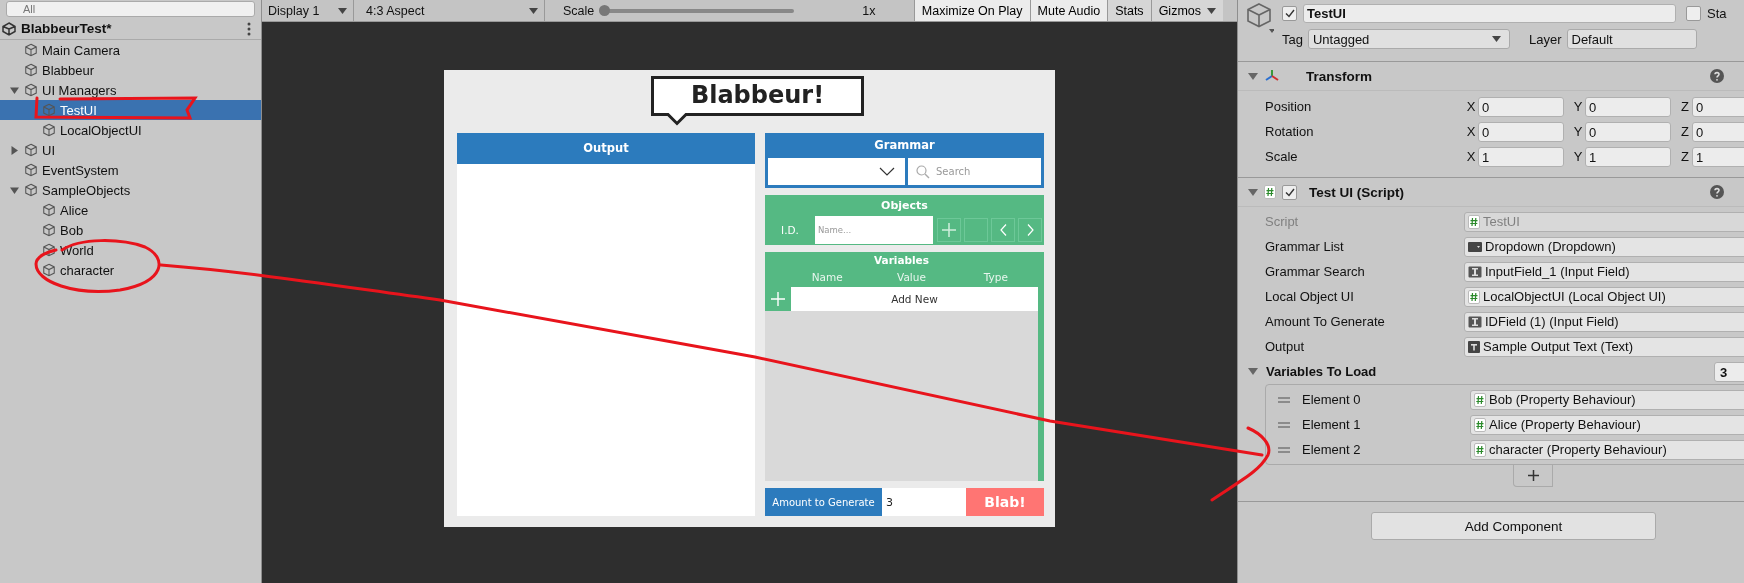  Describe the element at coordinates (130, 150) in the screenshot. I see `hierarchy-item: UI` at that location.